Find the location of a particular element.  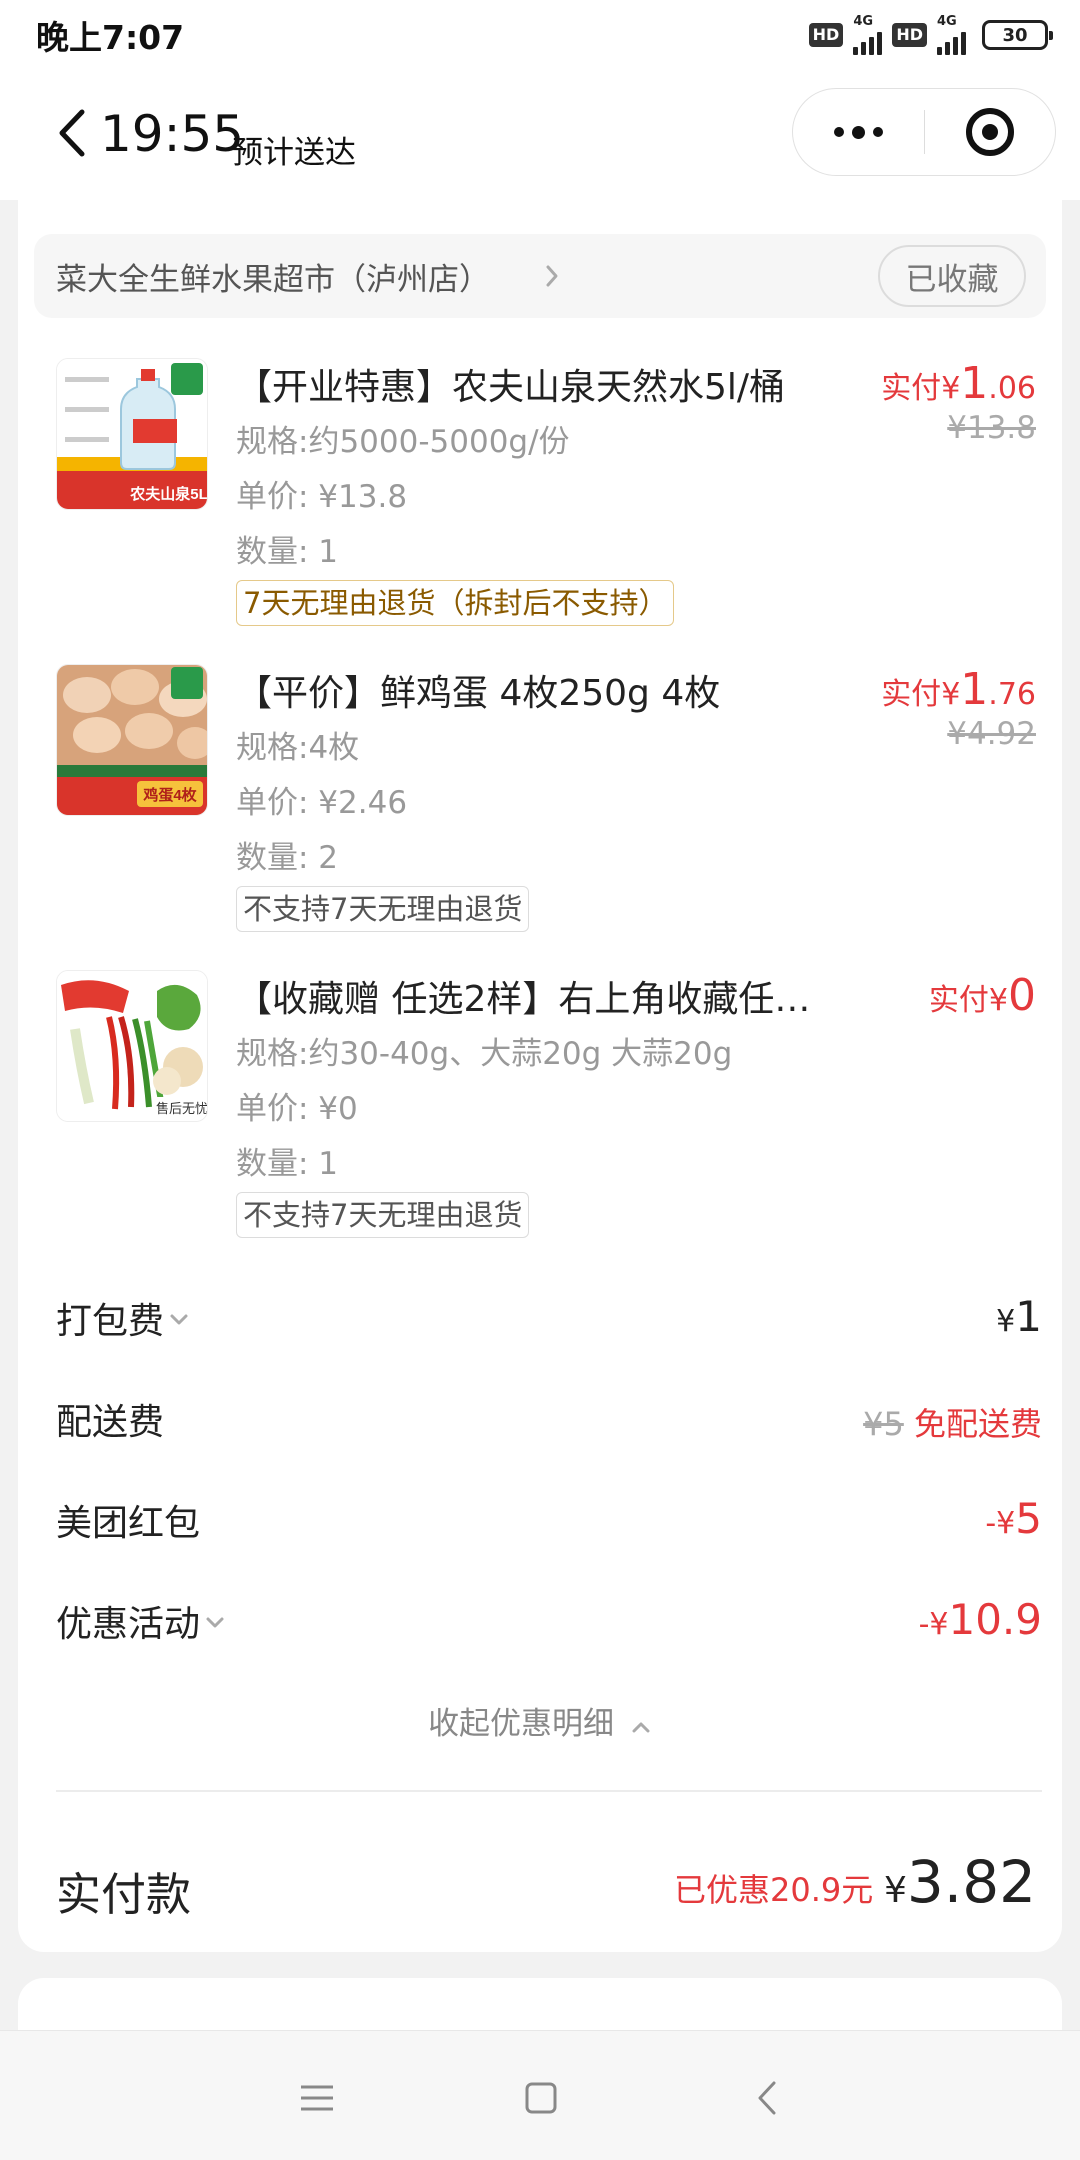

original-price: ¥4.92 is located at coordinates (991, 734).